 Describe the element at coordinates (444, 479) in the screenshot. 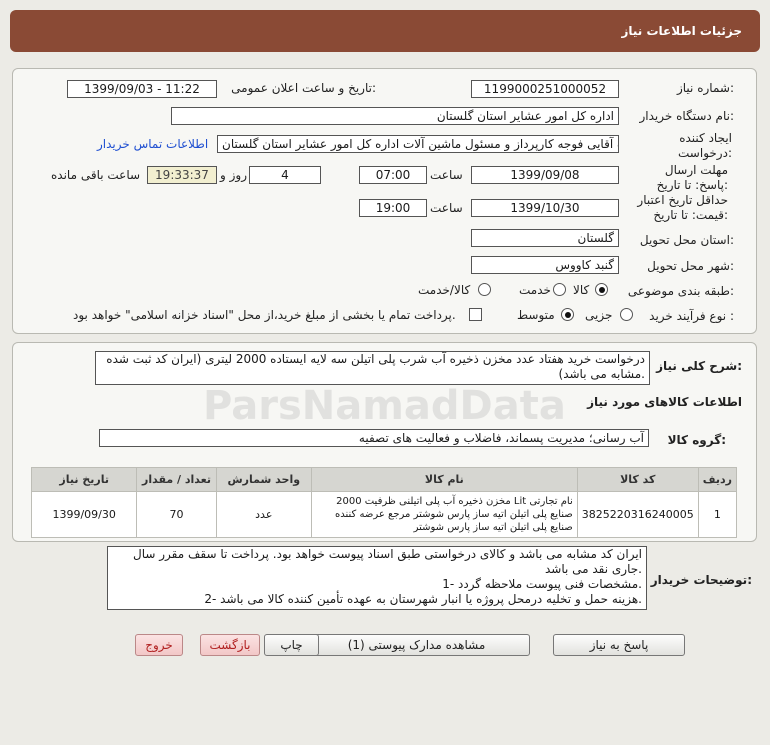

I see `col-item-name: نام کالا` at that location.